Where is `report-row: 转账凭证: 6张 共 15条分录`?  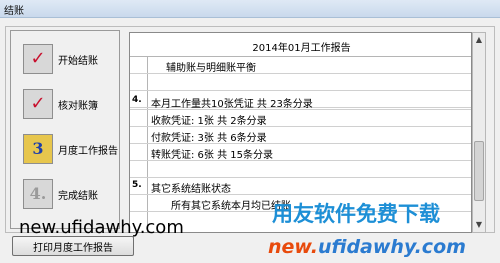
report-row: 转账凭证: 6张 共 15条分录 is located at coordinates (300, 152).